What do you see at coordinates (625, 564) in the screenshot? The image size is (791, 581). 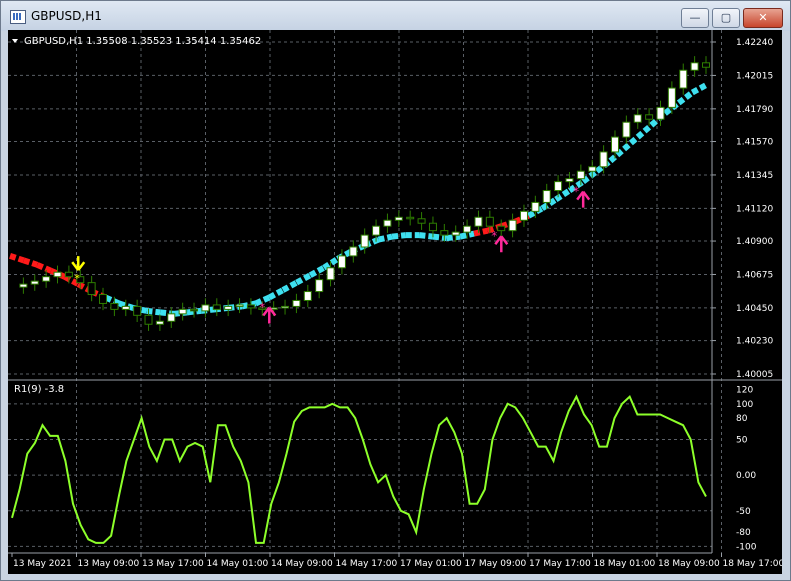 I see `time-tick-label: 18 May 01:00` at bounding box center [625, 564].